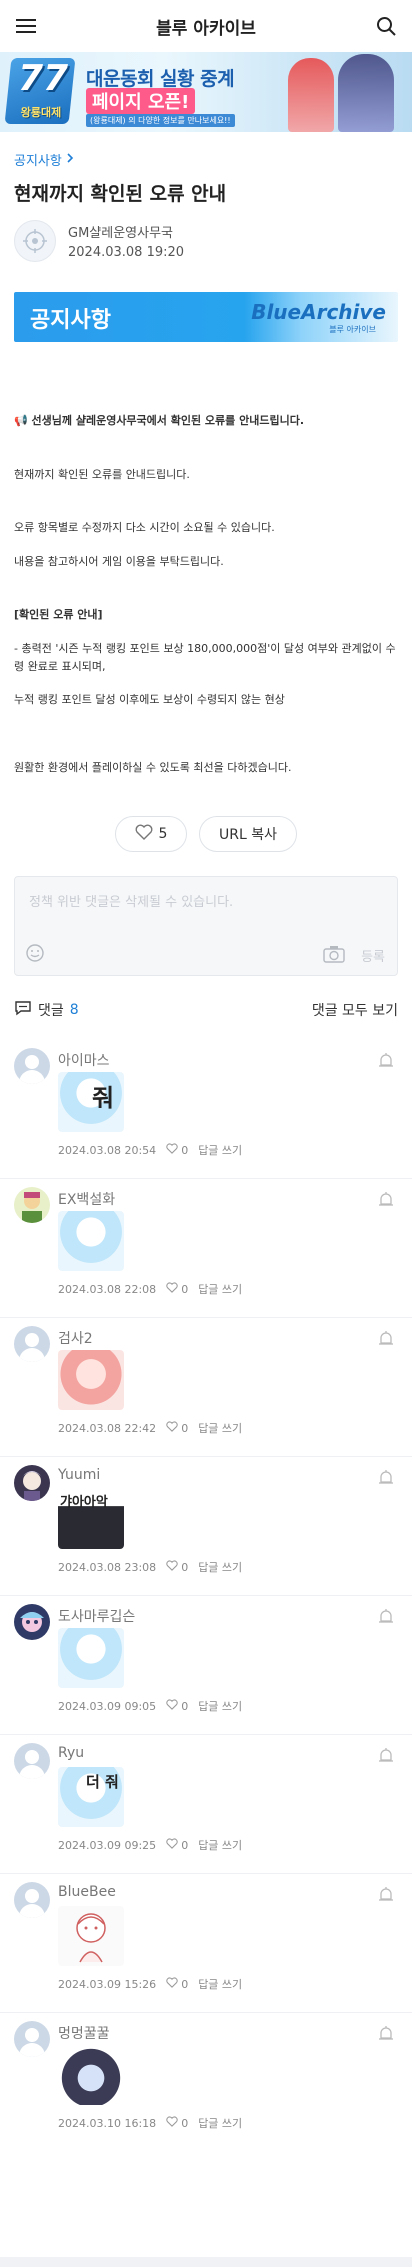  Describe the element at coordinates (355, 1010) in the screenshot. I see `view-all-comments-link: 댓글 모두 보기` at that location.